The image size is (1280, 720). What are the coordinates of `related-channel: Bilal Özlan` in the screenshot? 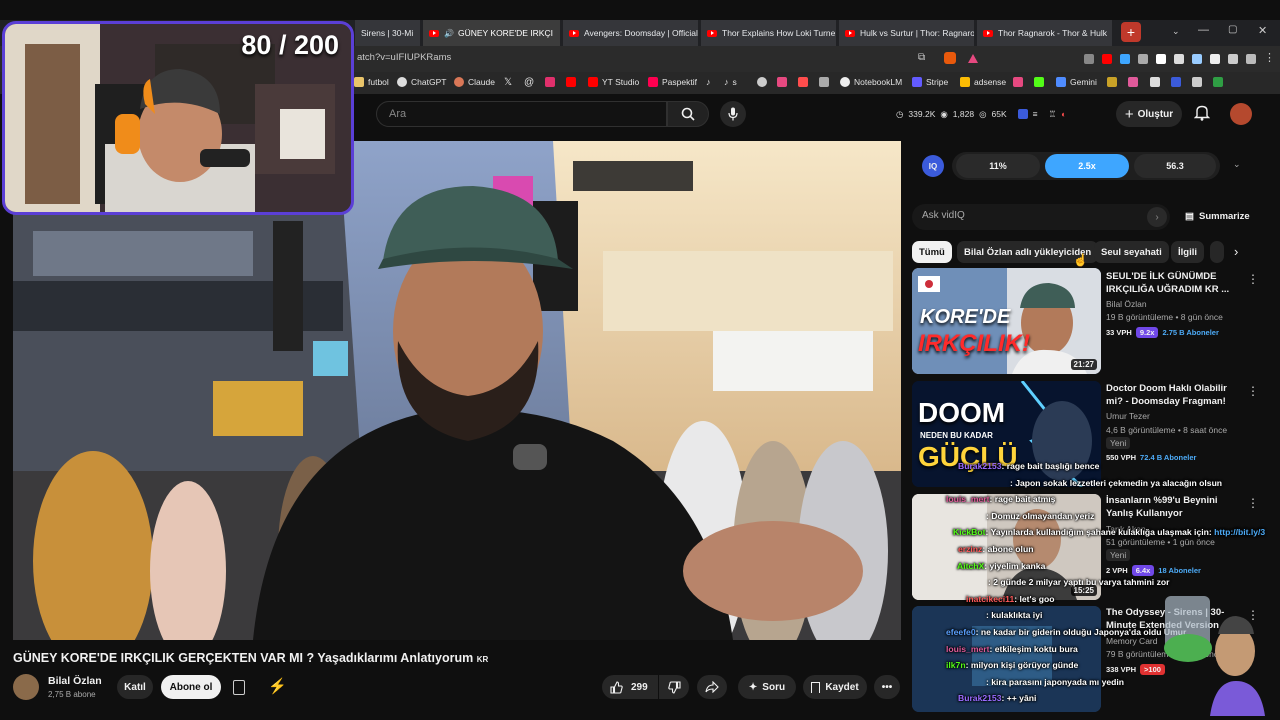 It's located at (1126, 304).